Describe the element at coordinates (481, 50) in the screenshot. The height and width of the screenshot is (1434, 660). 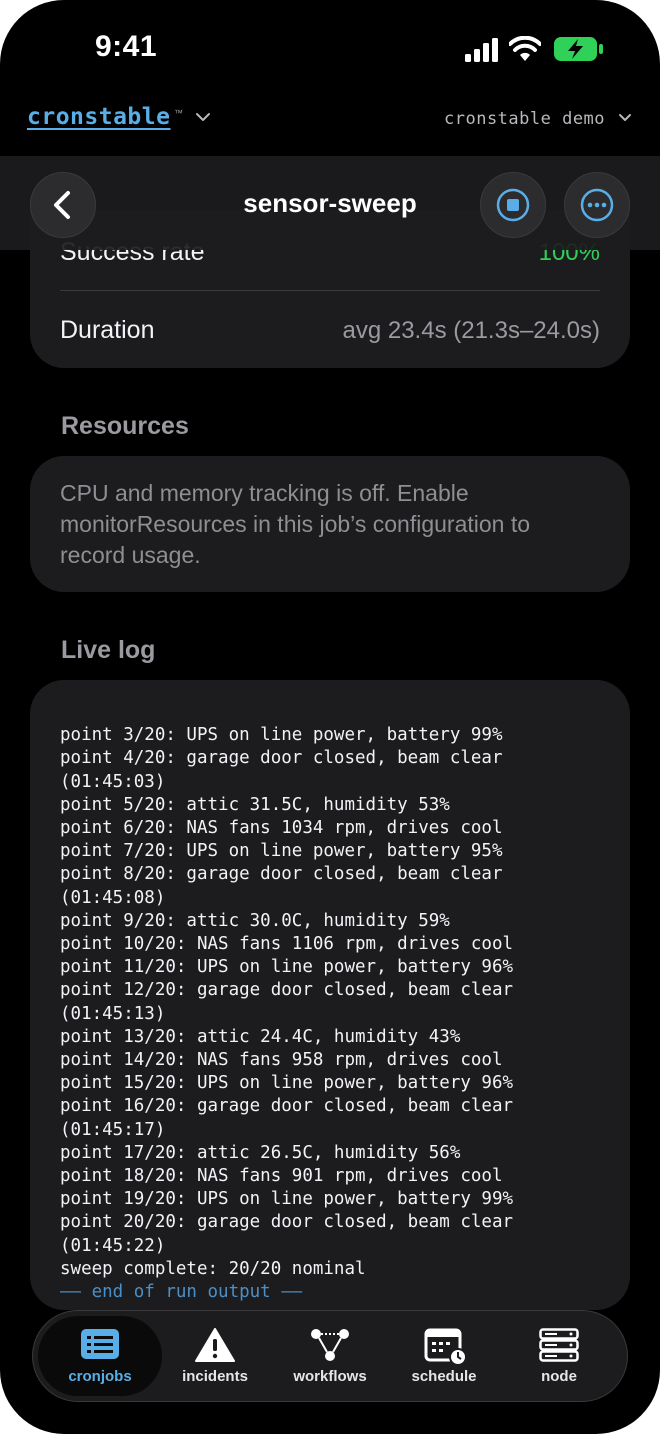
I see `cellular-signal-icon` at that location.